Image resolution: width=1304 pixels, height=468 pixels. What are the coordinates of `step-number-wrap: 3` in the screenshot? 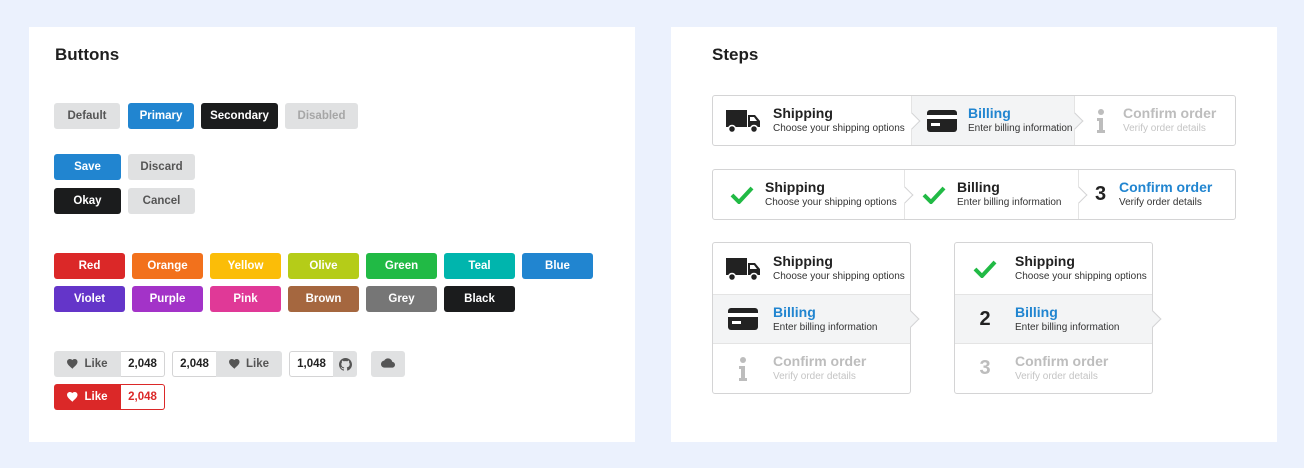 It's located at (985, 368).